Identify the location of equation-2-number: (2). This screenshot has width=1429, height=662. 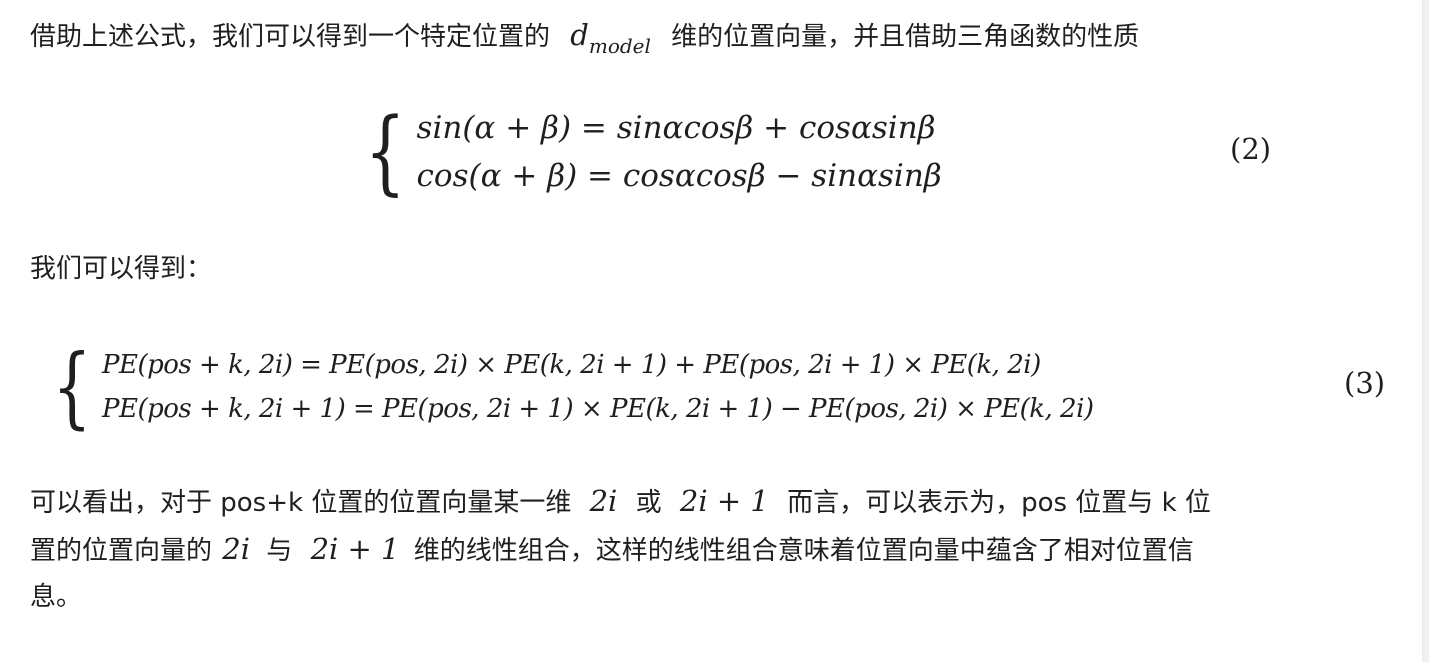
(1251, 149).